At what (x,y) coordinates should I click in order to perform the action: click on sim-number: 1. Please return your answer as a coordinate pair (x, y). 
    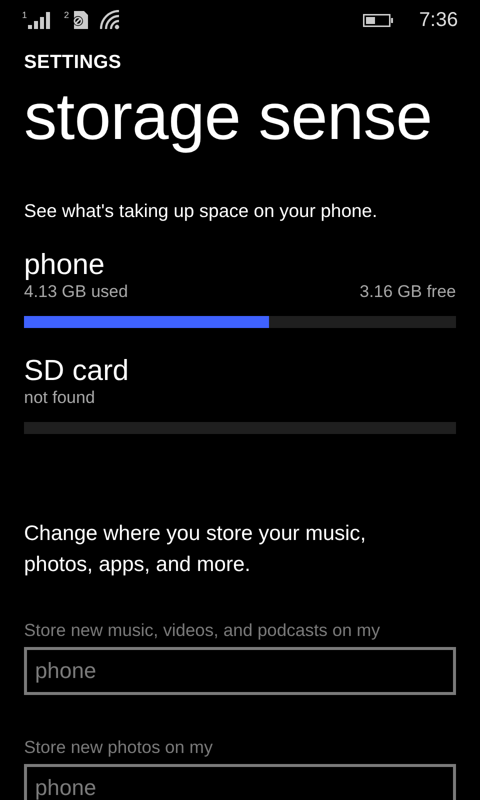
    Looking at the image, I should click on (25, 15).